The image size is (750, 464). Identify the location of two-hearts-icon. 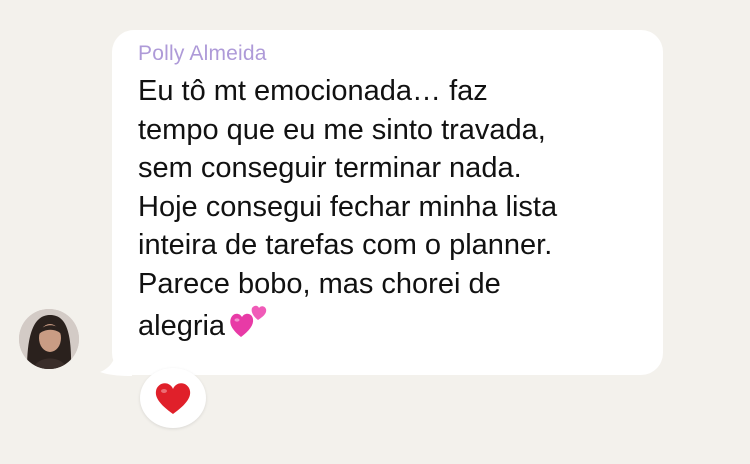
(249, 326).